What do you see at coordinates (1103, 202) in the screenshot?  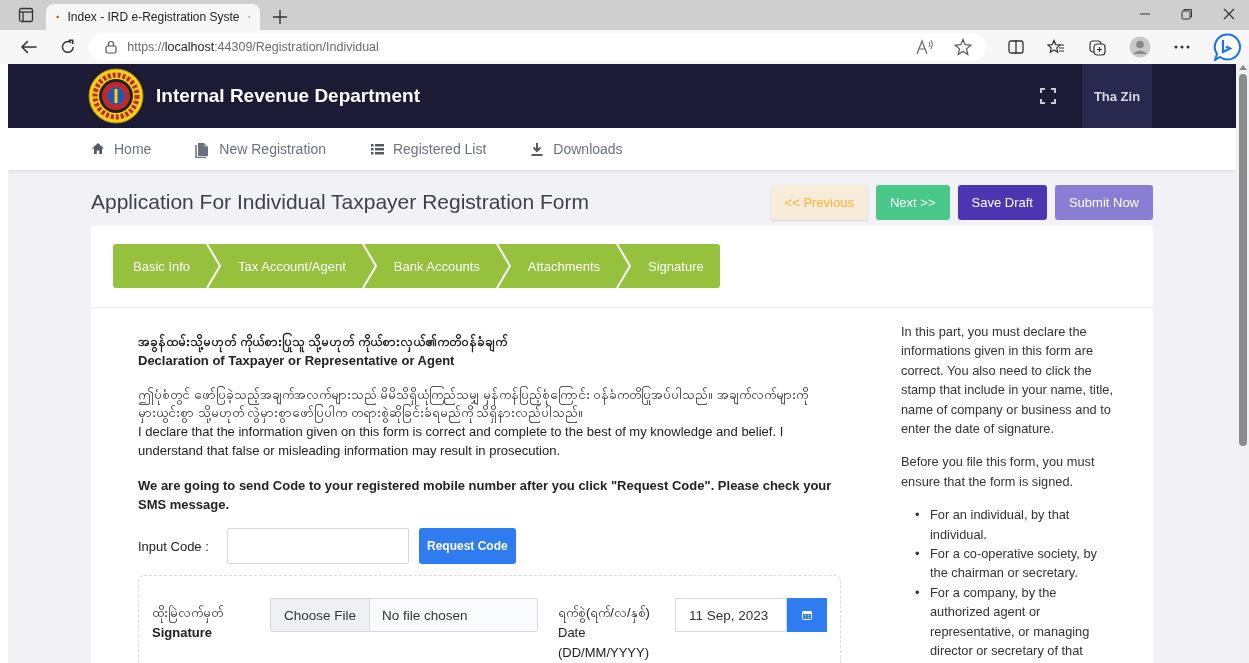 I see `submit-button: Submit Now` at bounding box center [1103, 202].